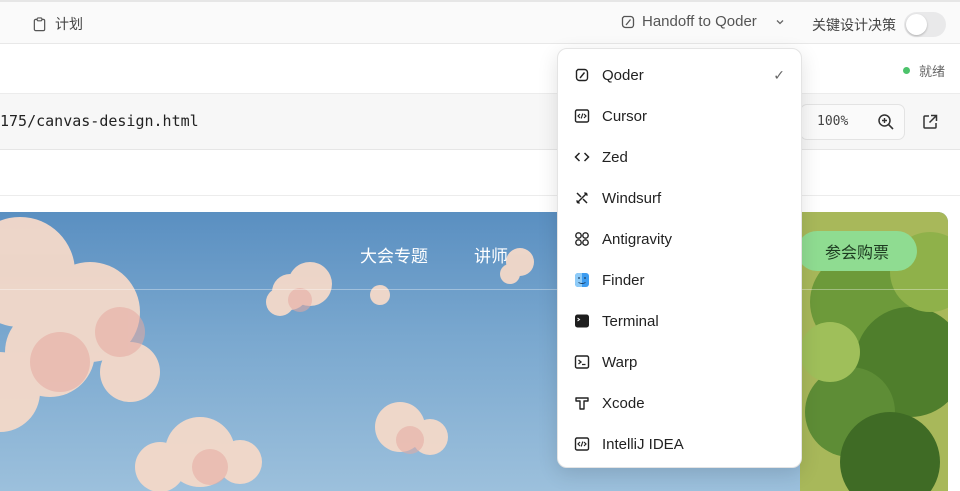  Describe the element at coordinates (680, 321) in the screenshot. I see `menu-item-terminal: Terminal` at that location.